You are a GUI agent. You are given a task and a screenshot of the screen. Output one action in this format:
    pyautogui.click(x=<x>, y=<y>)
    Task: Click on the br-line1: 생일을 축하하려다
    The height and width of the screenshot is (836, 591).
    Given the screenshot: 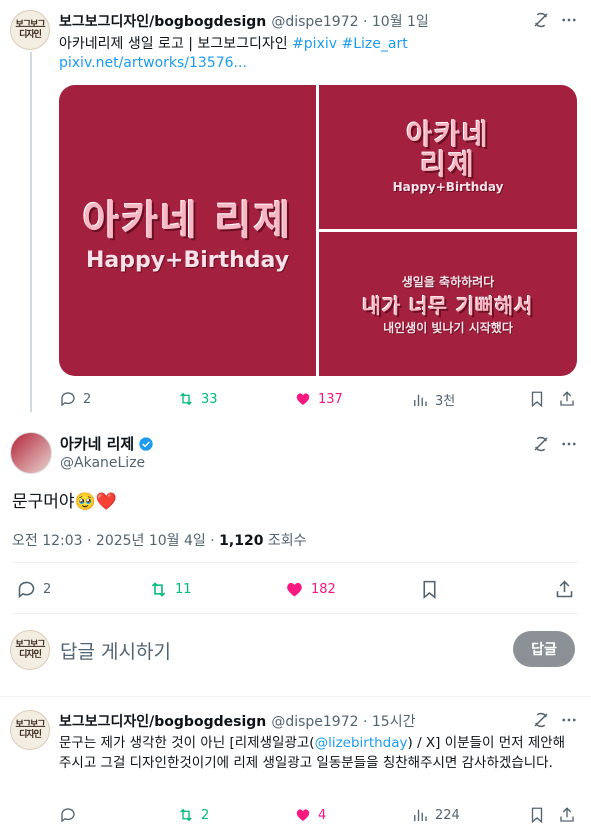 What is the action you would take?
    pyautogui.click(x=448, y=281)
    